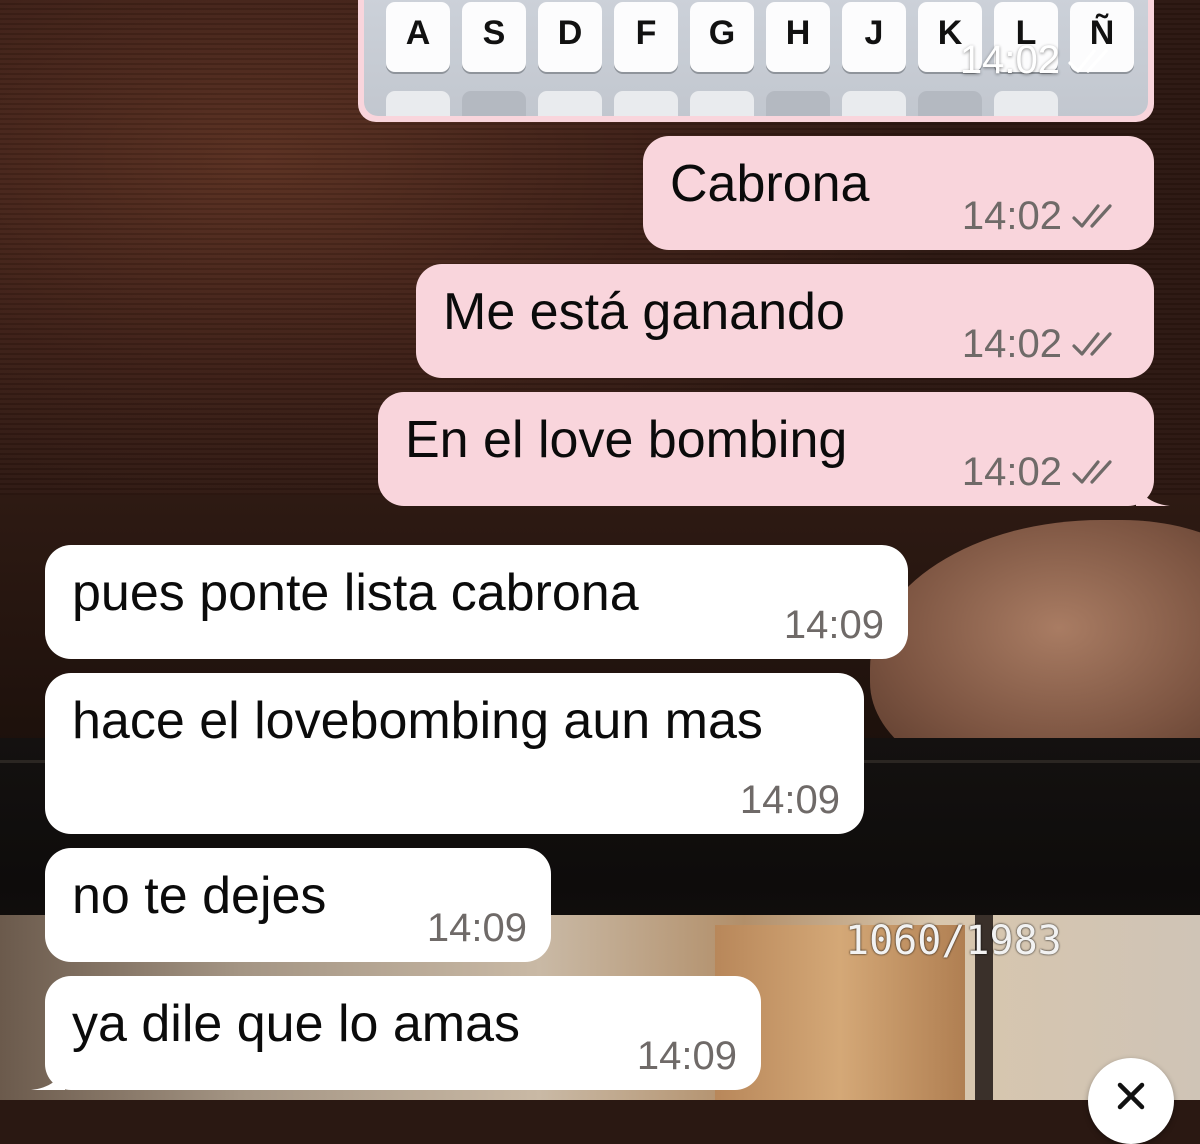  What do you see at coordinates (1131, 1096) in the screenshot?
I see `close-icon` at bounding box center [1131, 1096].